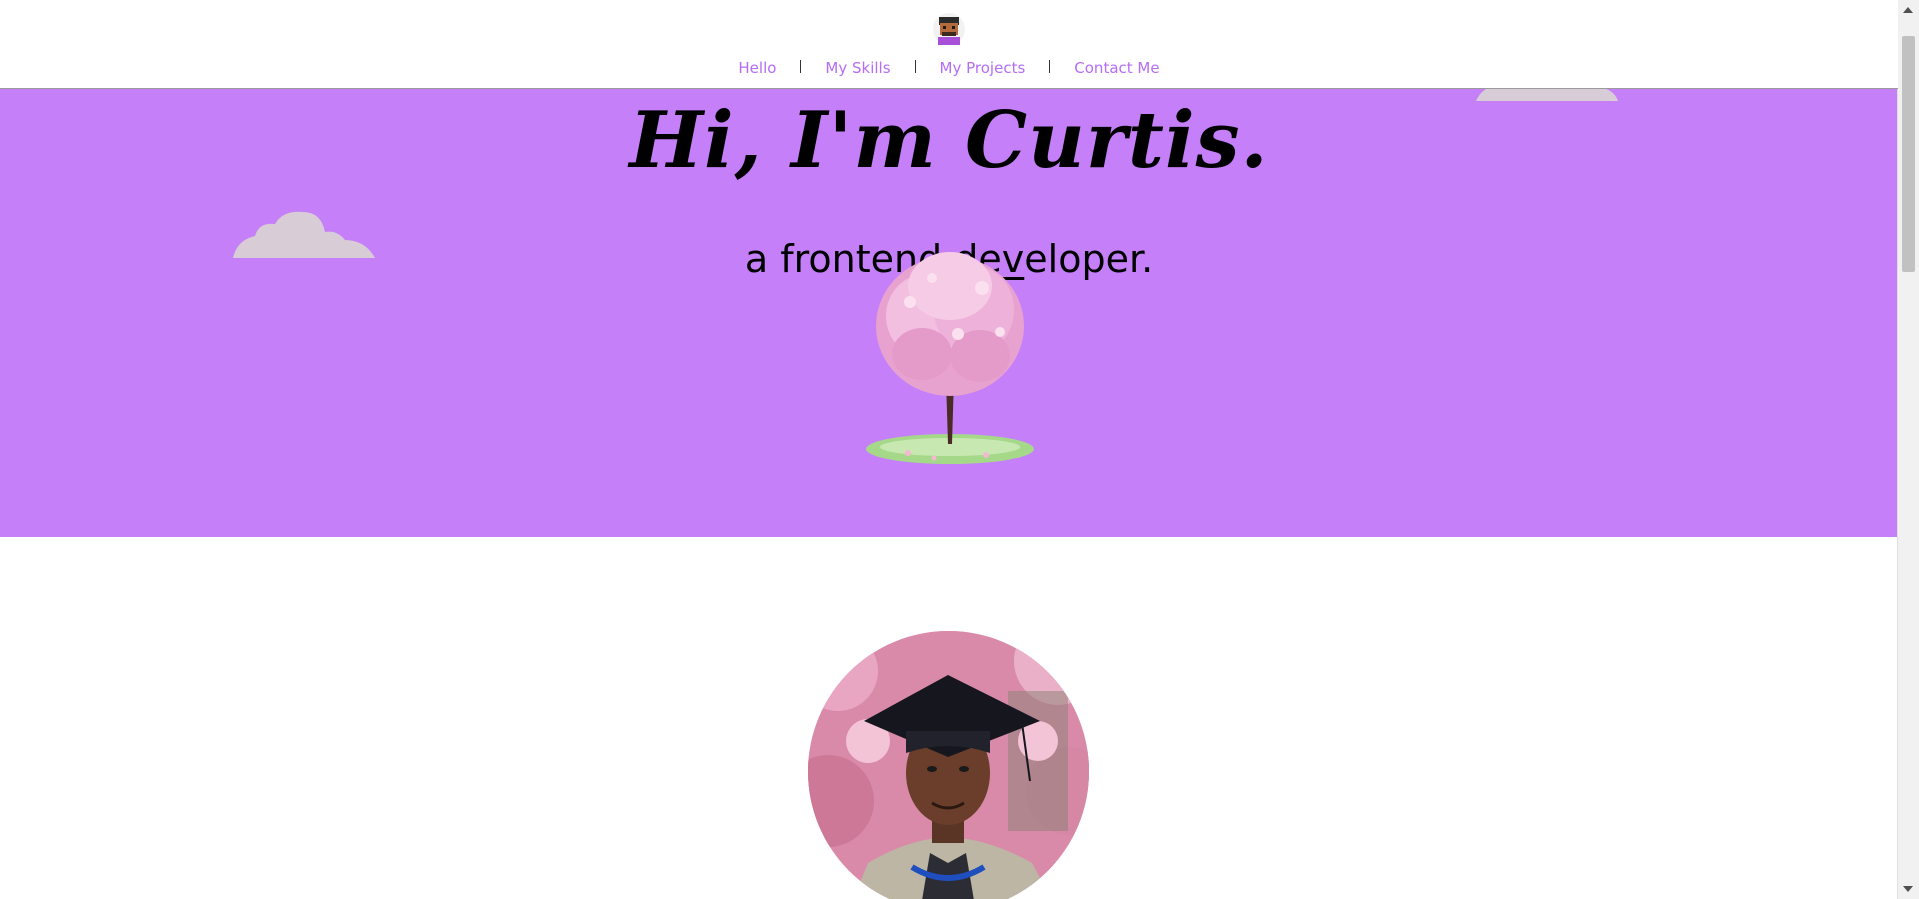  What do you see at coordinates (983, 68) in the screenshot?
I see `nav-link-my-projects: My Projects` at bounding box center [983, 68].